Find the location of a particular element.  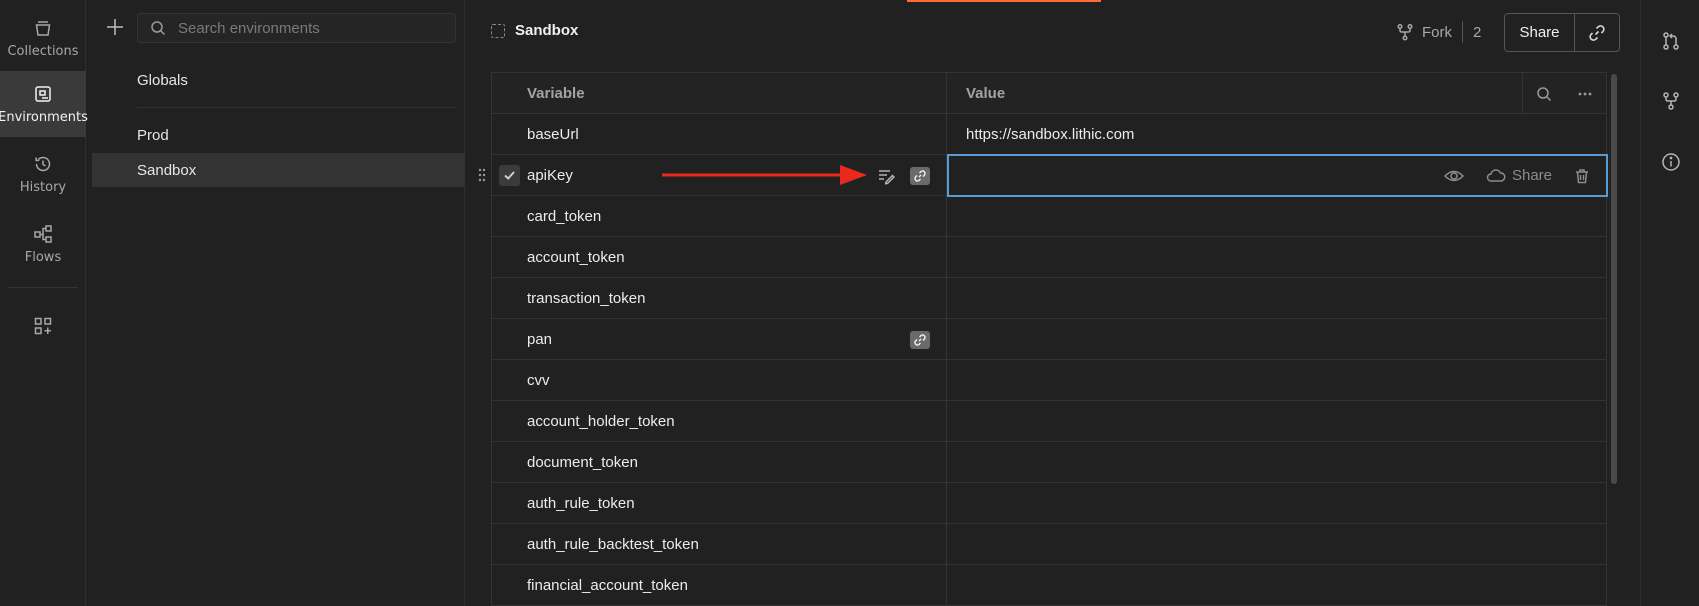

add-environment-button is located at coordinates (115, 27).